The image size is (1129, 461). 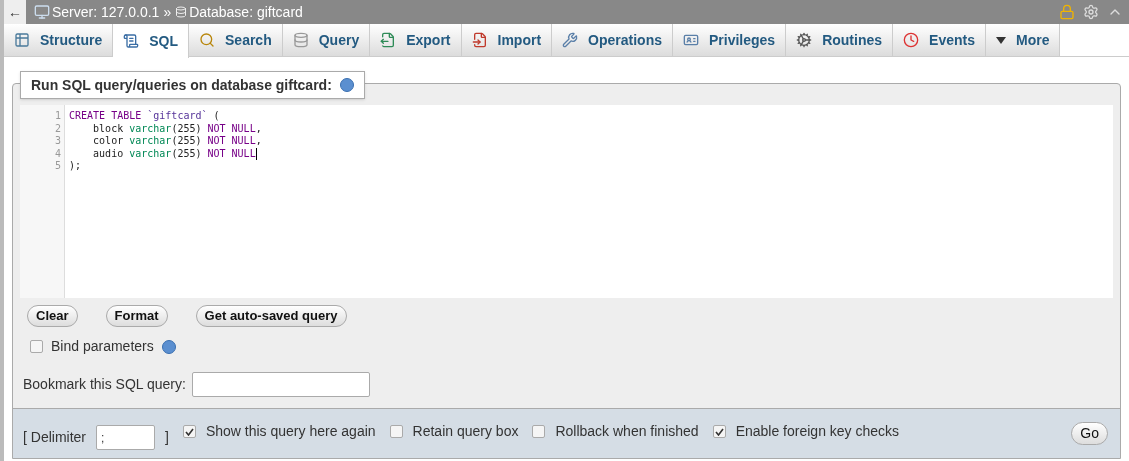 I want to click on action-button: Format, so click(x=136, y=316).